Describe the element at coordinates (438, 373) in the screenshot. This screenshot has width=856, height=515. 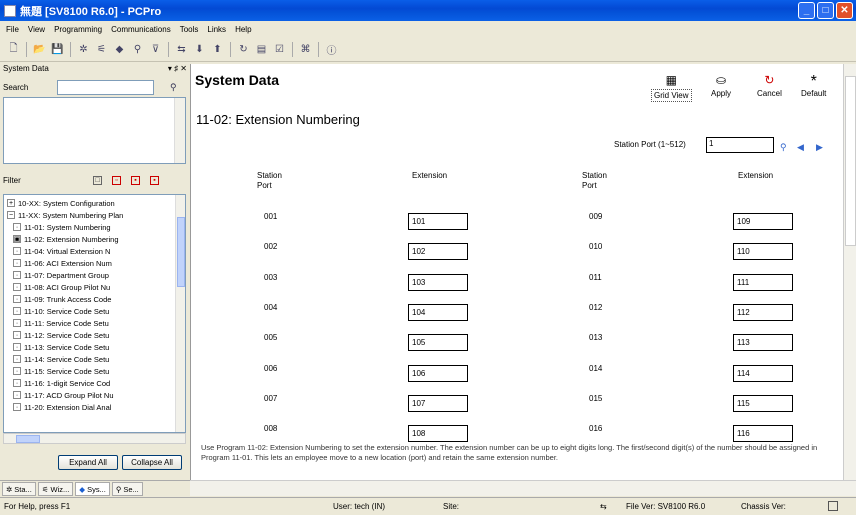
I see `extension-input: 106` at that location.